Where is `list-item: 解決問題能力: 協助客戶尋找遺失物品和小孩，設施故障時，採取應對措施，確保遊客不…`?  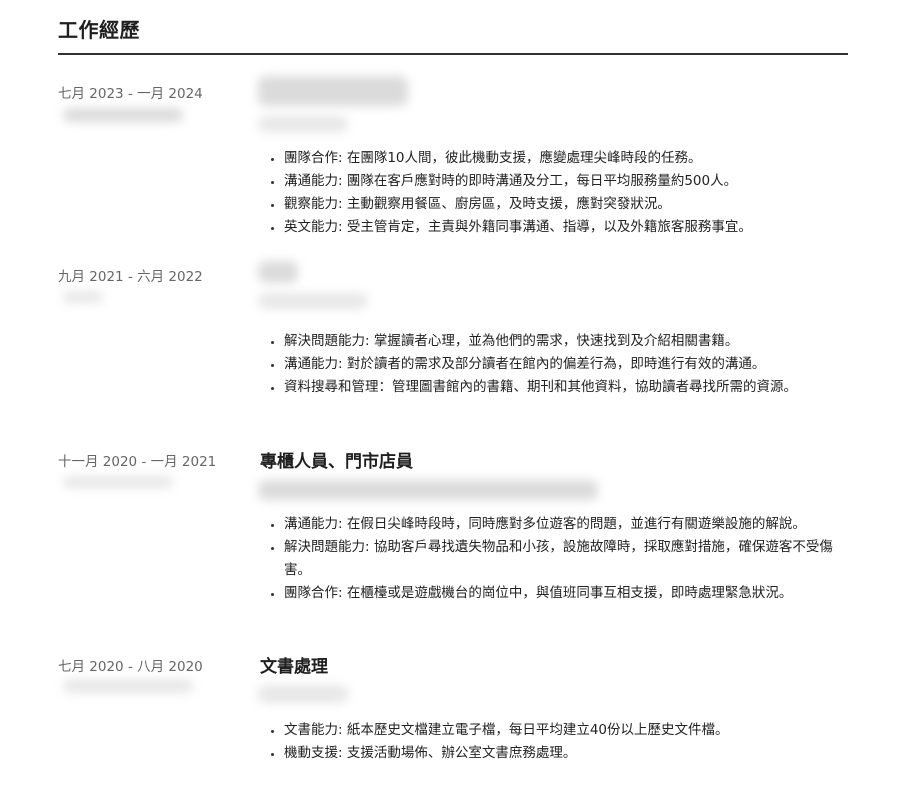 list-item: 解決問題能力: 協助客戶尋找遺失物品和小孩，設施故障時，採取應對措施，確保遊客不… is located at coordinates (568, 559).